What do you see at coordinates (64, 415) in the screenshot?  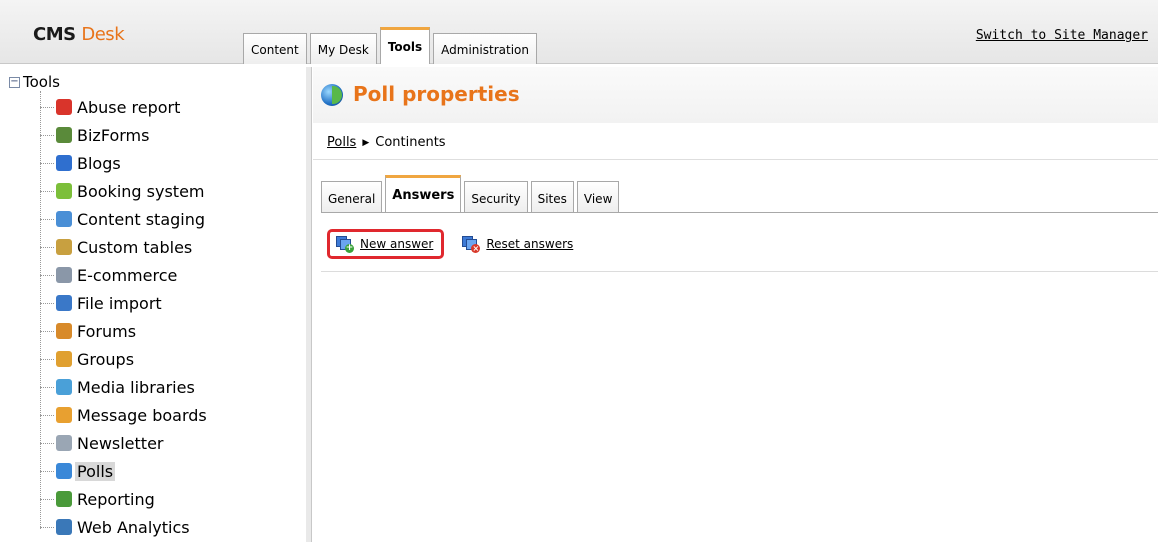 I see `message-boards-icon` at bounding box center [64, 415].